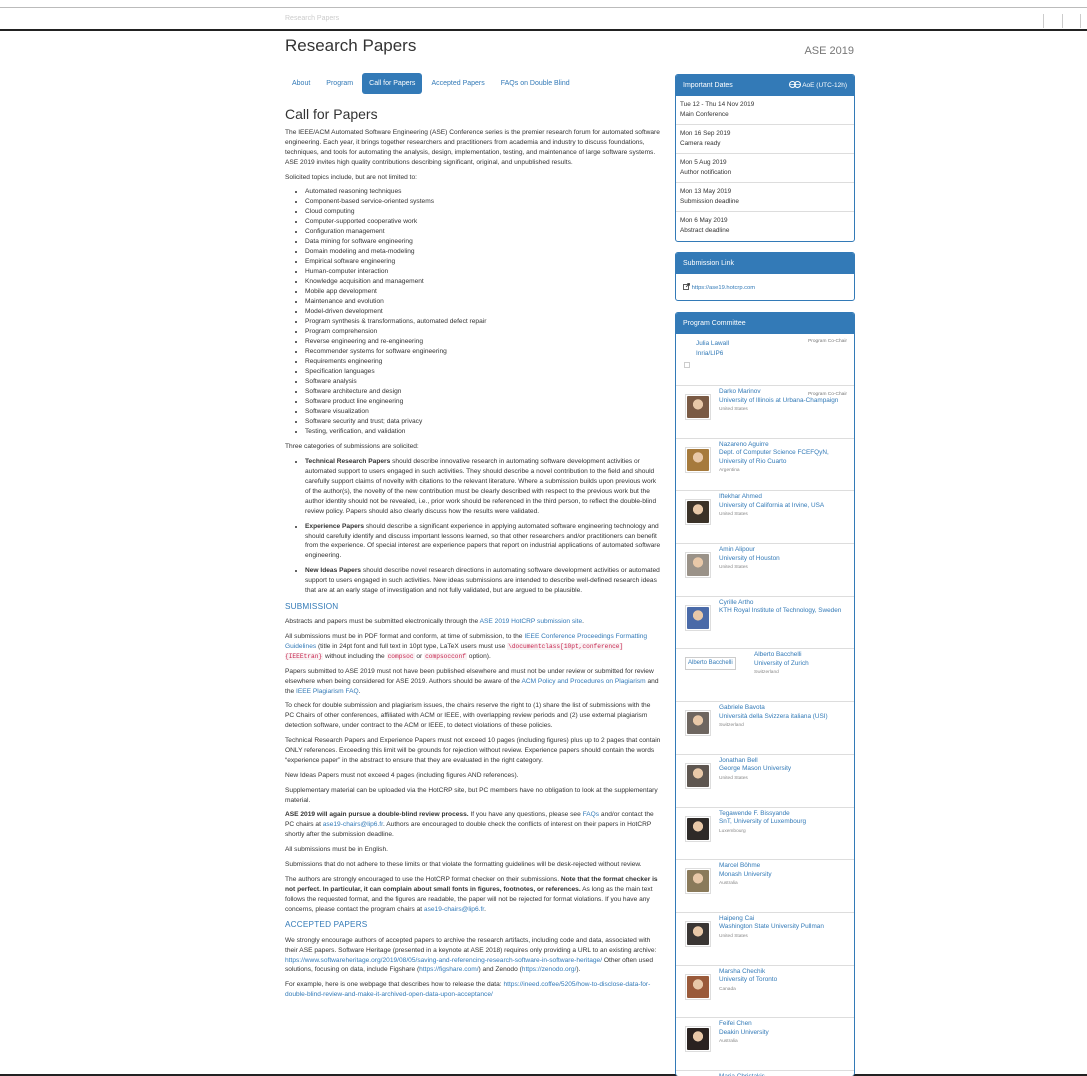  I want to click on topic-item: Data mining for software engineering, so click(483, 242).